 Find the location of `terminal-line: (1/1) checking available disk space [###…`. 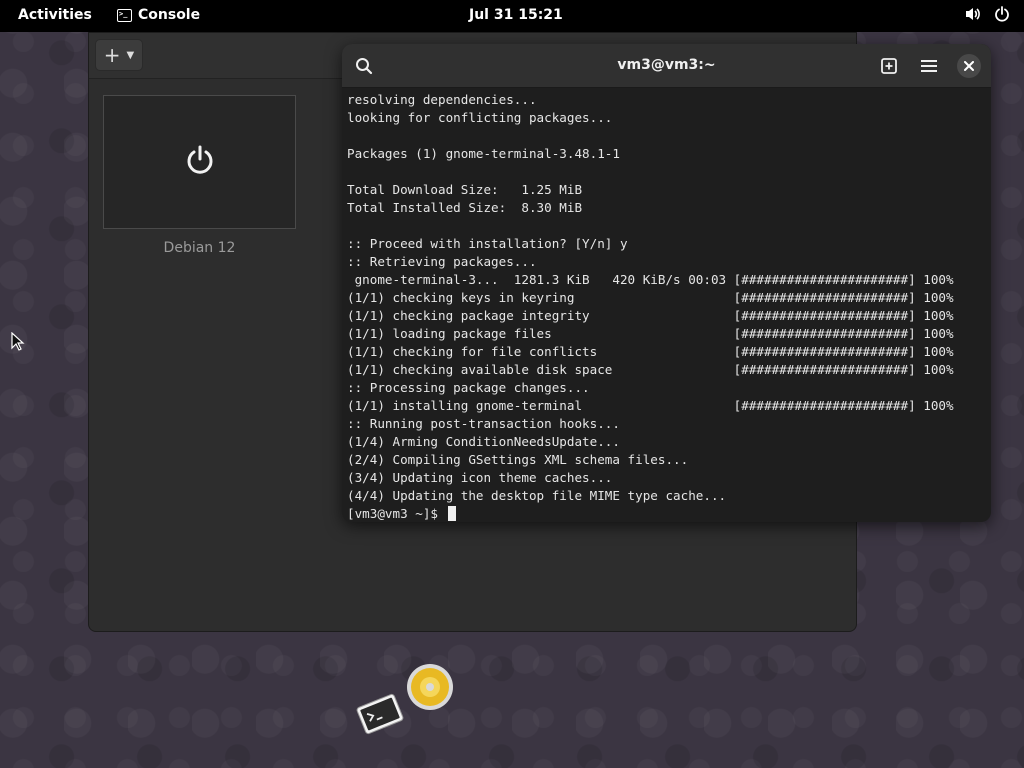

terminal-line: (1/1) checking available disk space [###… is located at coordinates (650, 369).